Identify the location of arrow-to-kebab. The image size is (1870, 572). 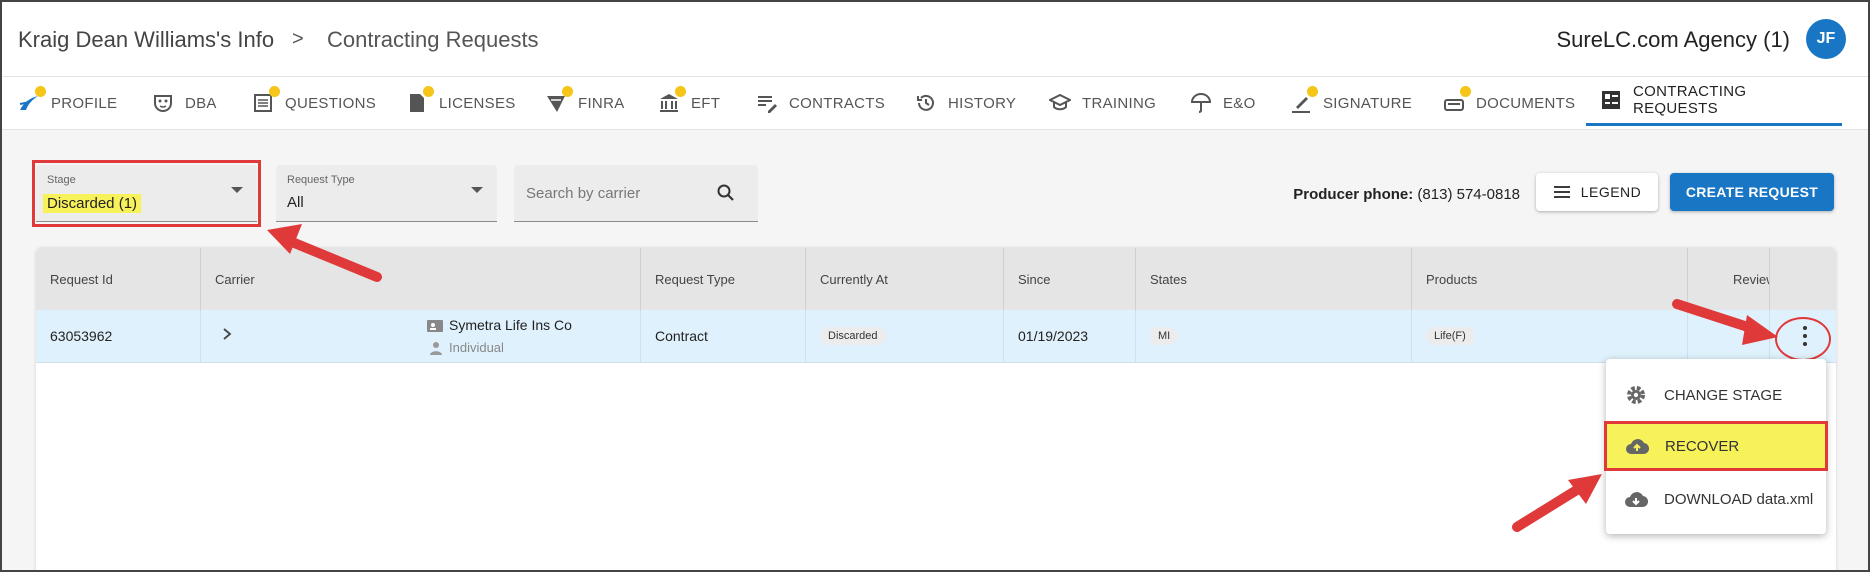
(1725, 322).